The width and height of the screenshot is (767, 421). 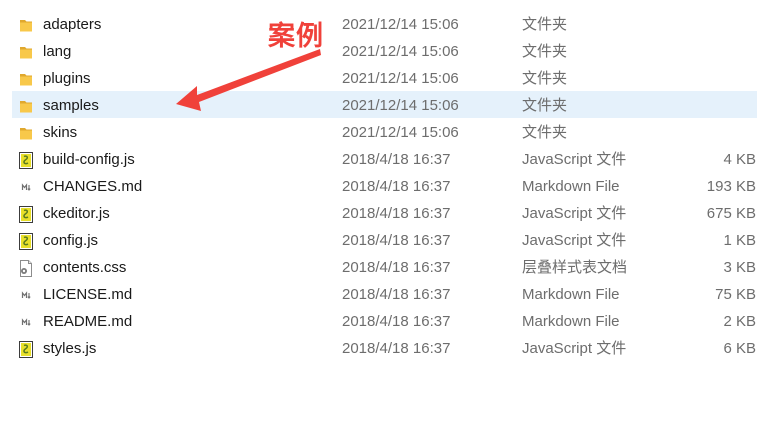 What do you see at coordinates (76, 213) in the screenshot?
I see `file-name: ckeditor.js` at bounding box center [76, 213].